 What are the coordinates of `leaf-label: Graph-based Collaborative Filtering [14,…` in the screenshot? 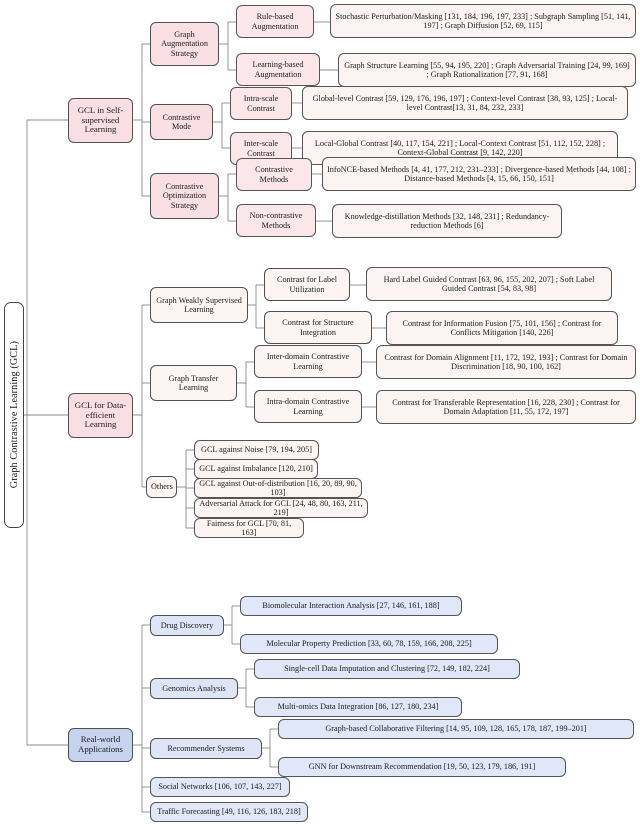 It's located at (456, 729).